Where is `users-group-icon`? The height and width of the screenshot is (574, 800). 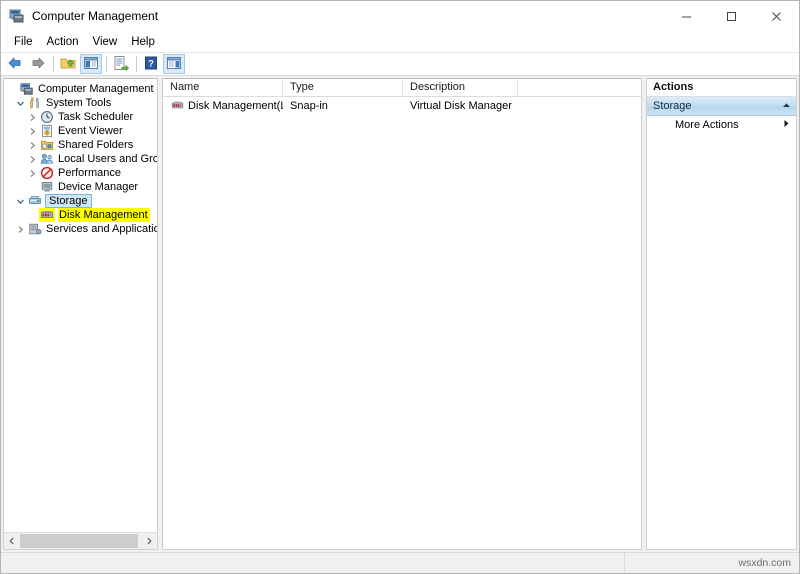 users-group-icon is located at coordinates (47, 159).